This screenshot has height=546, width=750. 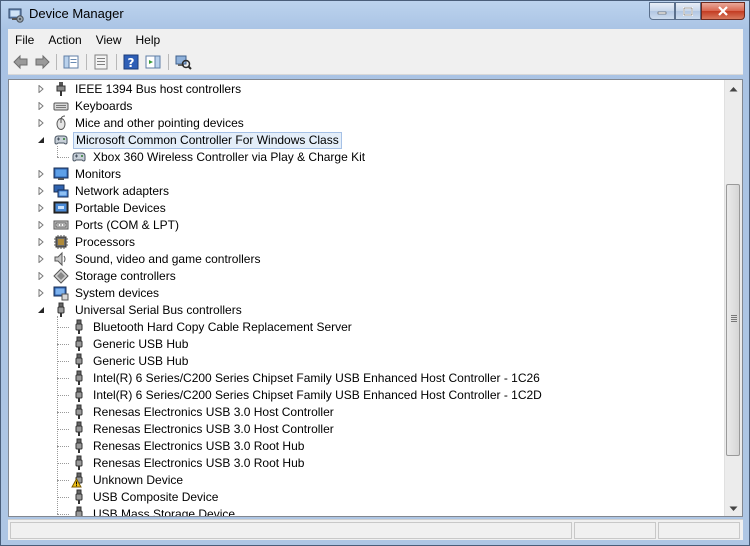 I want to click on device-category-item: Ports (COM & LPT), so click(x=367, y=225).